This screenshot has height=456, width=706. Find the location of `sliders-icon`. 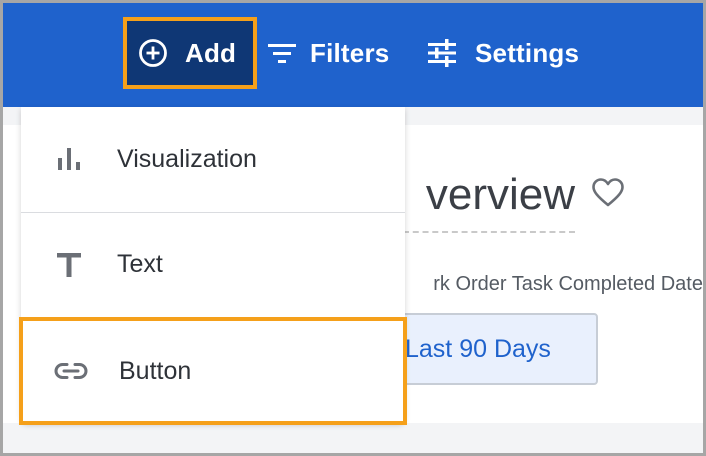

sliders-icon is located at coordinates (442, 53).